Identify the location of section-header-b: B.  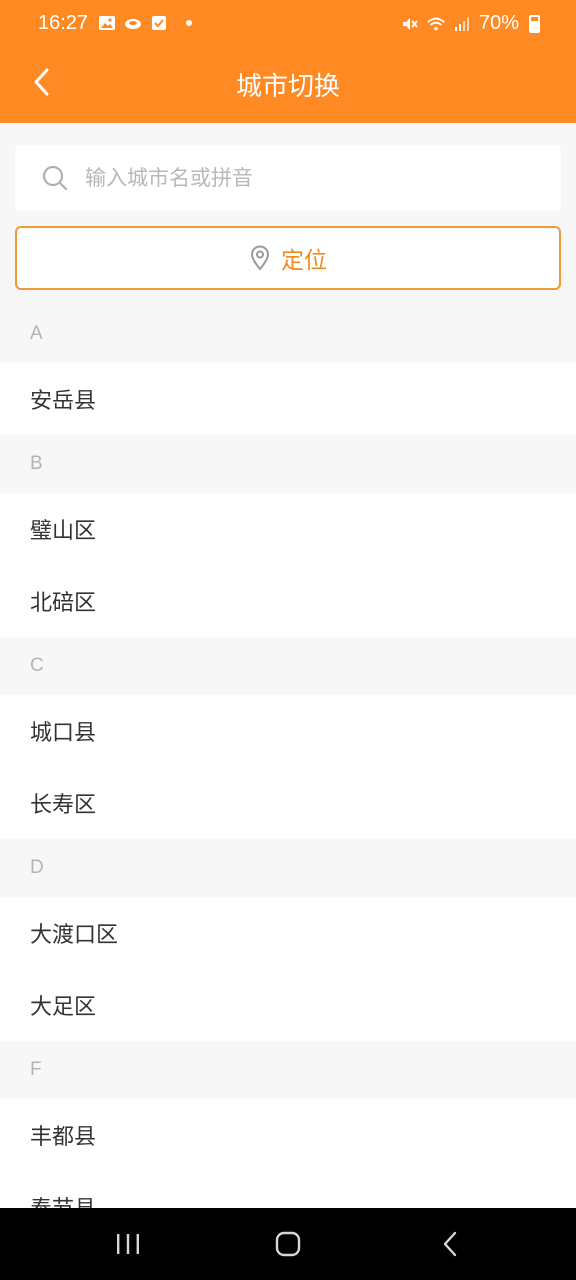
(288, 464).